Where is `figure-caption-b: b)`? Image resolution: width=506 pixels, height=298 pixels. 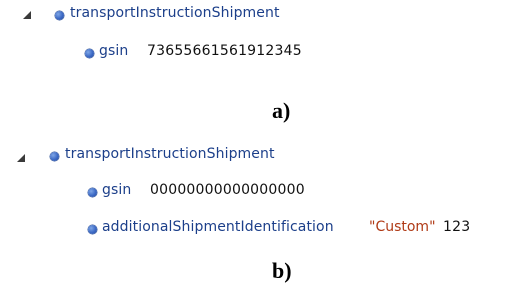
figure-caption-b: b) is located at coordinates (282, 270).